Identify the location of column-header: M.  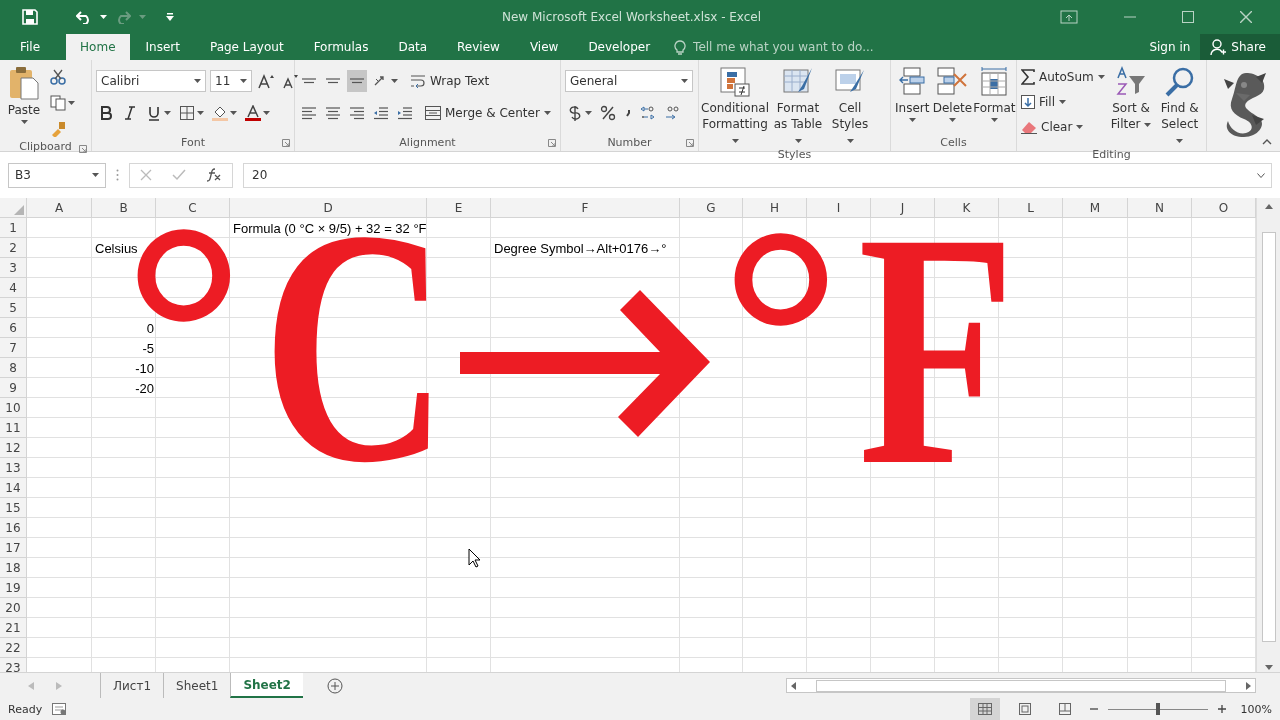
(1095, 208).